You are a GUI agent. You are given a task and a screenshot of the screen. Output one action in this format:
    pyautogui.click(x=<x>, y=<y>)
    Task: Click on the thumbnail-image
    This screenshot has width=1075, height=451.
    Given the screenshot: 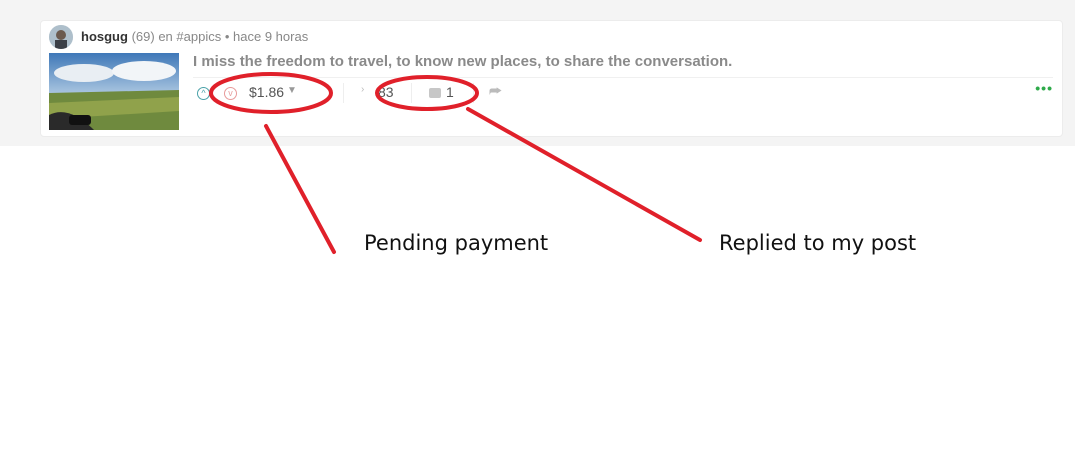 What is the action you would take?
    pyautogui.click(x=114, y=91)
    